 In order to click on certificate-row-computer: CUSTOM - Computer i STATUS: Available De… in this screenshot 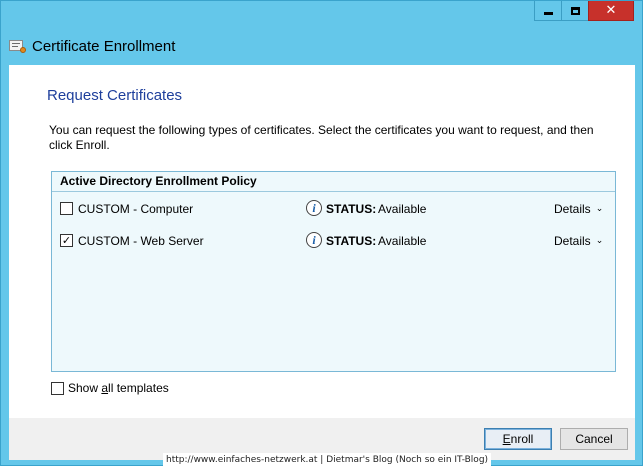, I will do `click(333, 209)`.